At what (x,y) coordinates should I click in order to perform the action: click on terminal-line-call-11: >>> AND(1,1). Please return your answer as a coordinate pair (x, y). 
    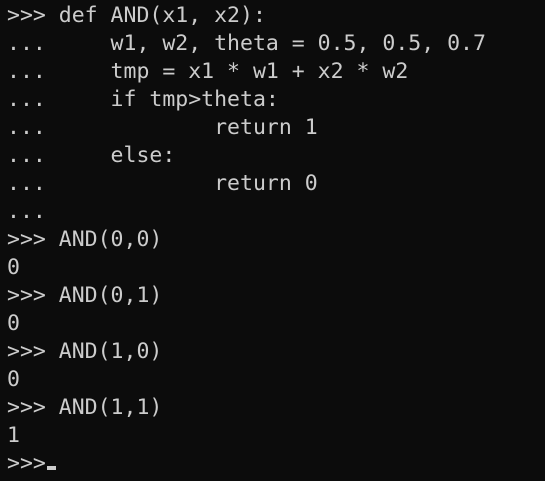
    Looking at the image, I should click on (85, 407).